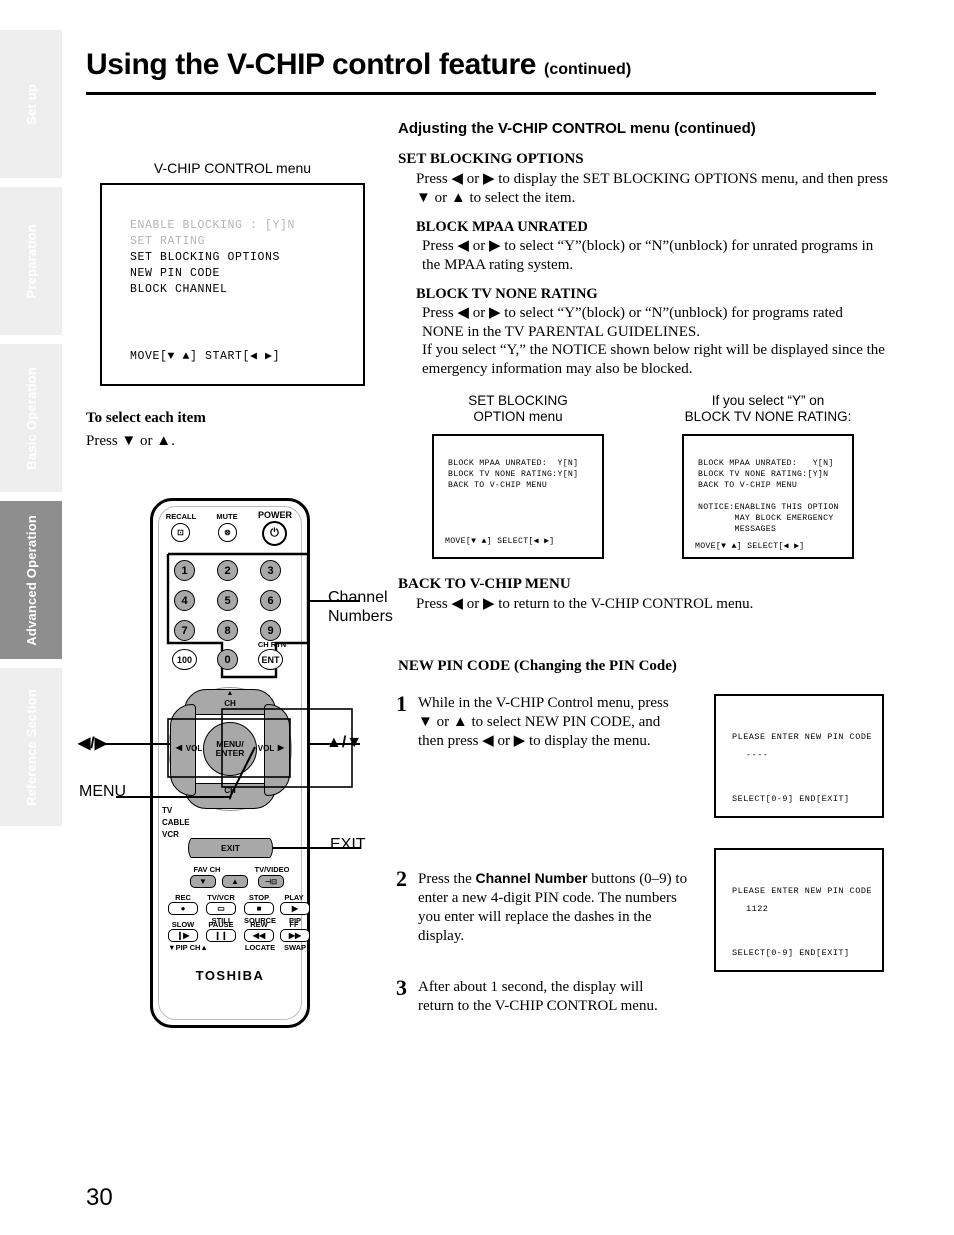  Describe the element at coordinates (183, 924) in the screenshot. I see `slow-label: SLOW` at that location.